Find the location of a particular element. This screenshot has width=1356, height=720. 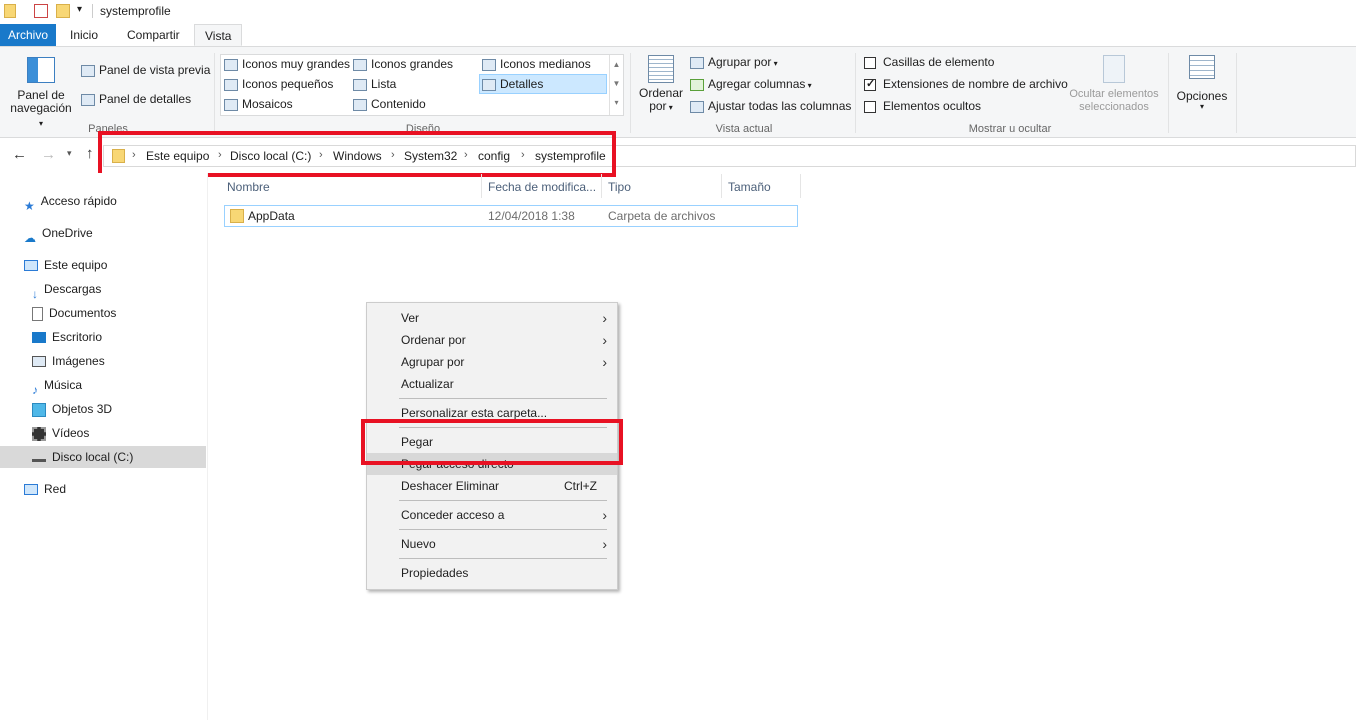

tab-inicio: Inicio is located at coordinates (84, 35).